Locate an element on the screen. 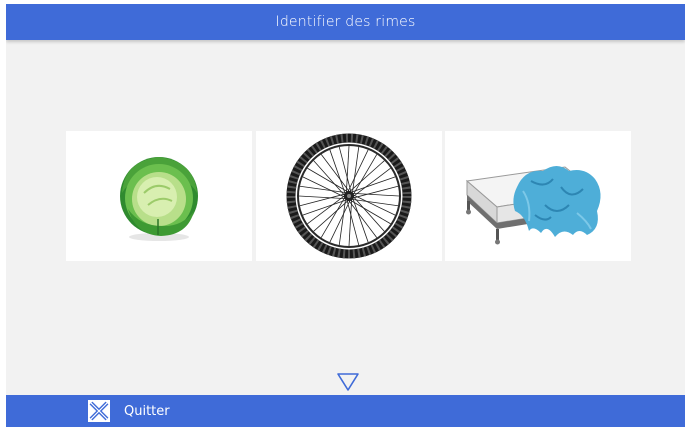 Image resolution: width=685 pixels, height=431 pixels. bed-image is located at coordinates (533, 205).